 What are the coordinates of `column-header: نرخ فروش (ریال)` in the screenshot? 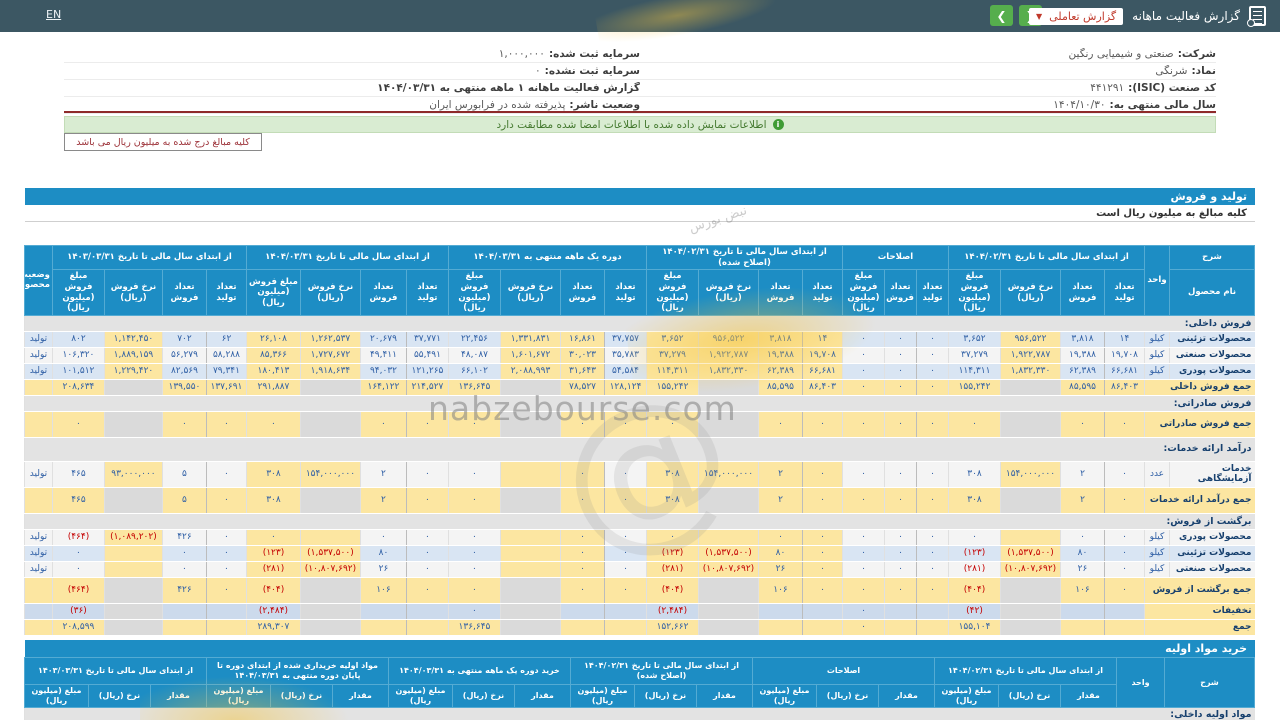 It's located at (330, 292).